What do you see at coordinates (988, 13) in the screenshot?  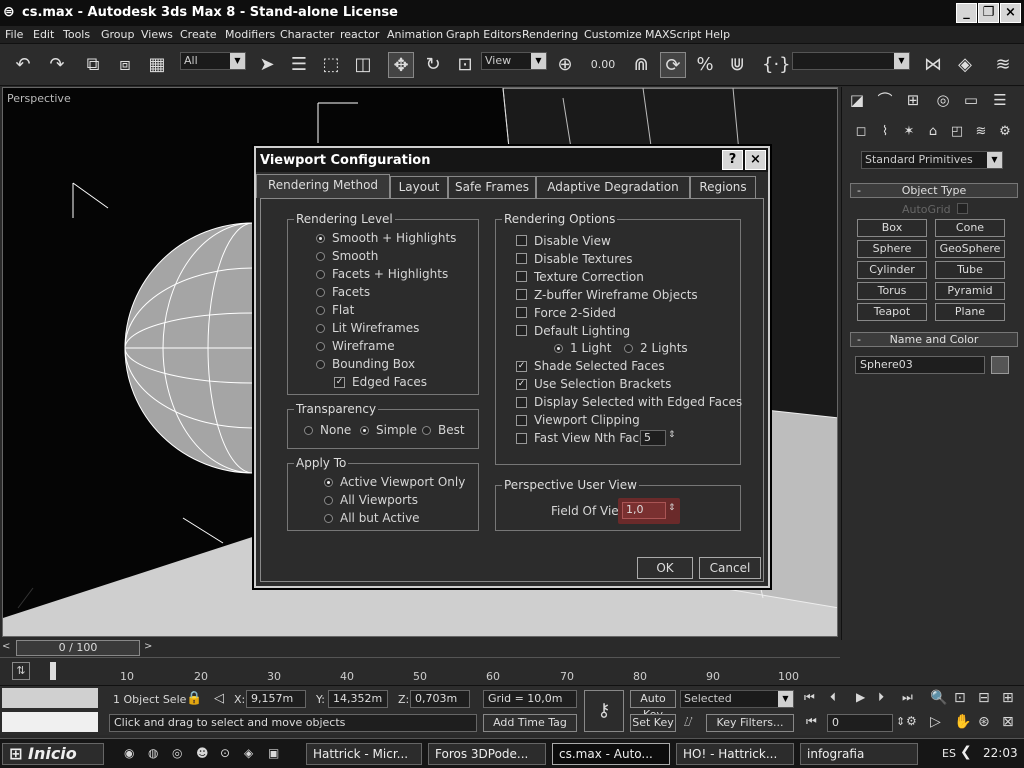 I see `maximize-button: ❐` at bounding box center [988, 13].